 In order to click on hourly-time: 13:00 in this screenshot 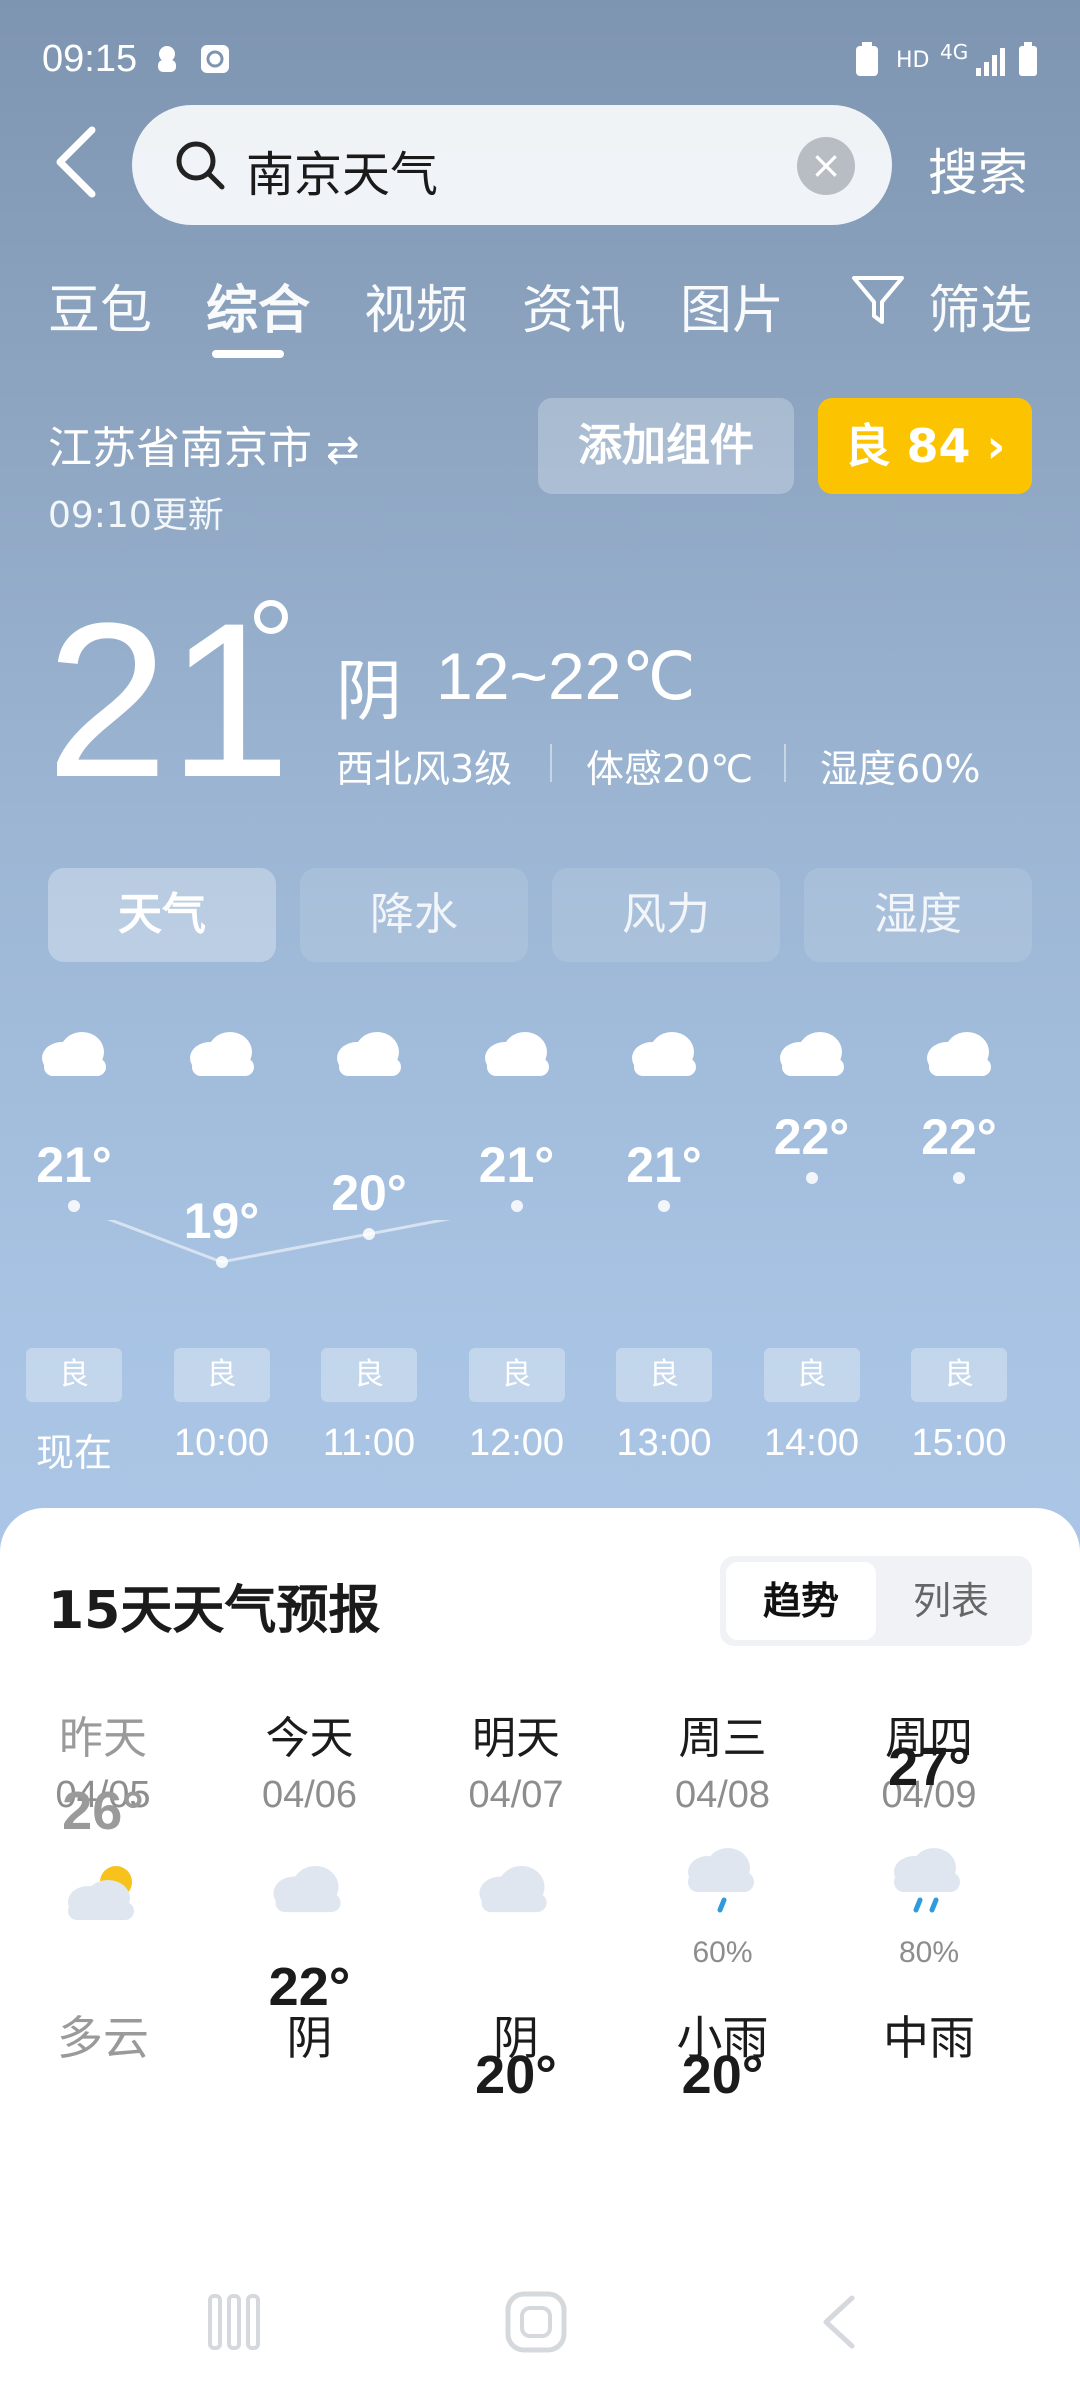, I will do `click(664, 1443)`.